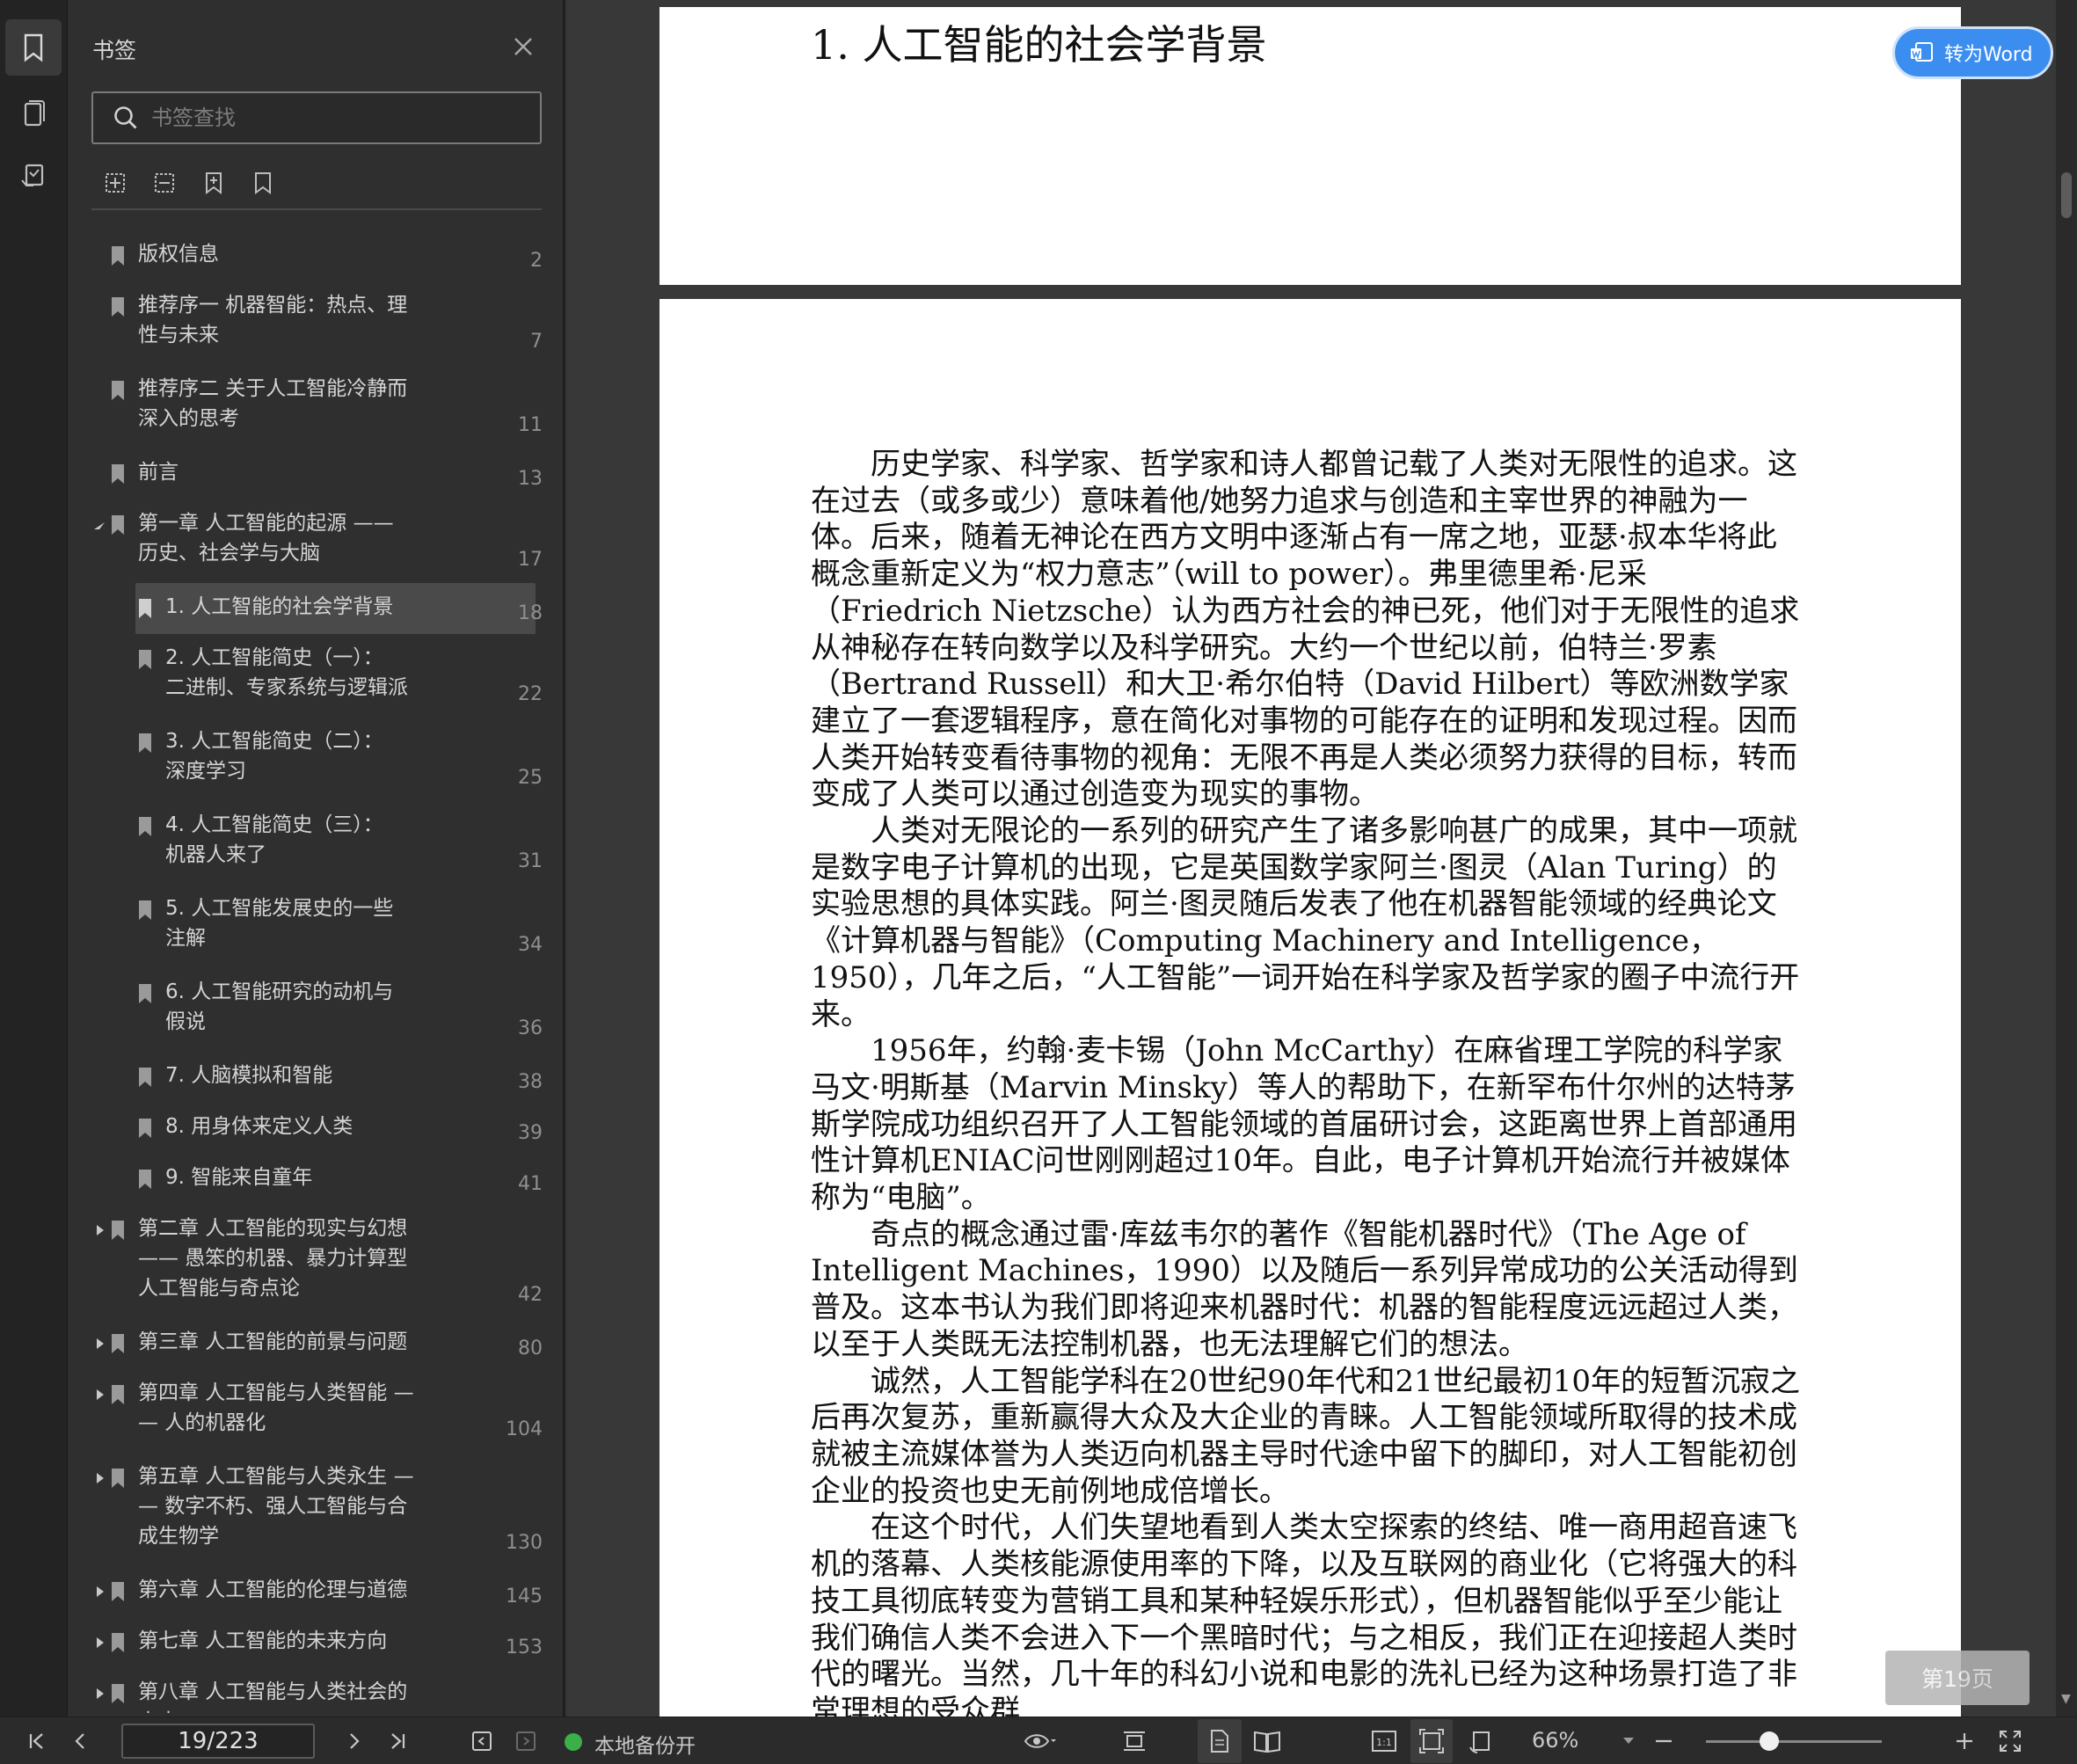 The height and width of the screenshot is (1764, 2077). I want to click on bookmark-label: 9. 智能来自童年, so click(239, 1177).